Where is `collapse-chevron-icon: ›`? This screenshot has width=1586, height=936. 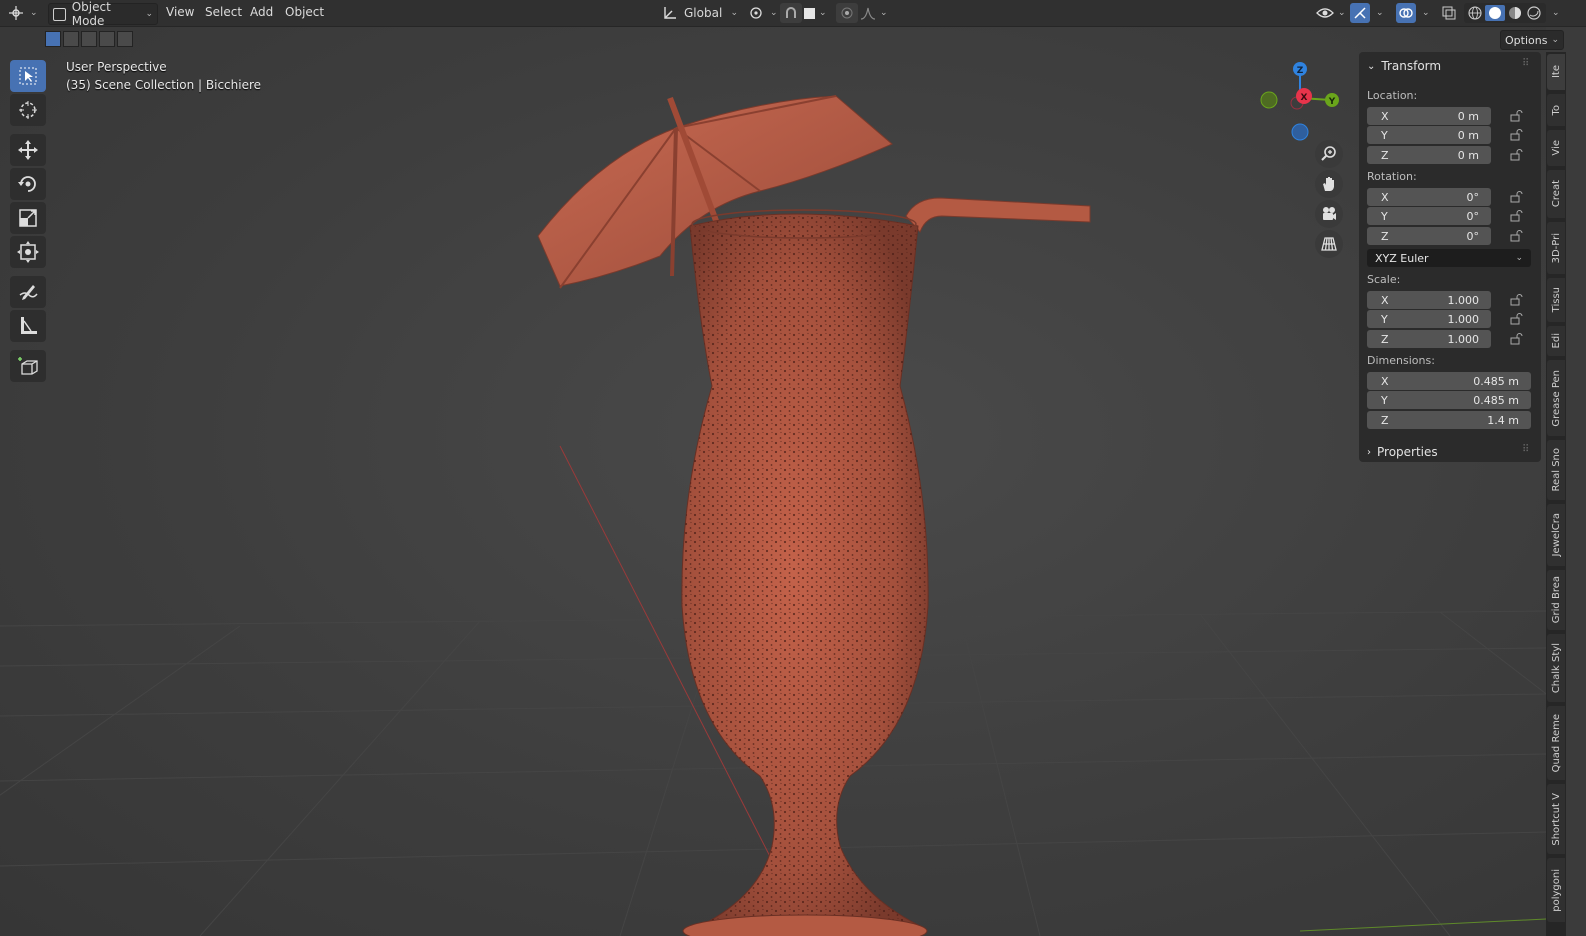
collapse-chevron-icon: › is located at coordinates (1369, 452).